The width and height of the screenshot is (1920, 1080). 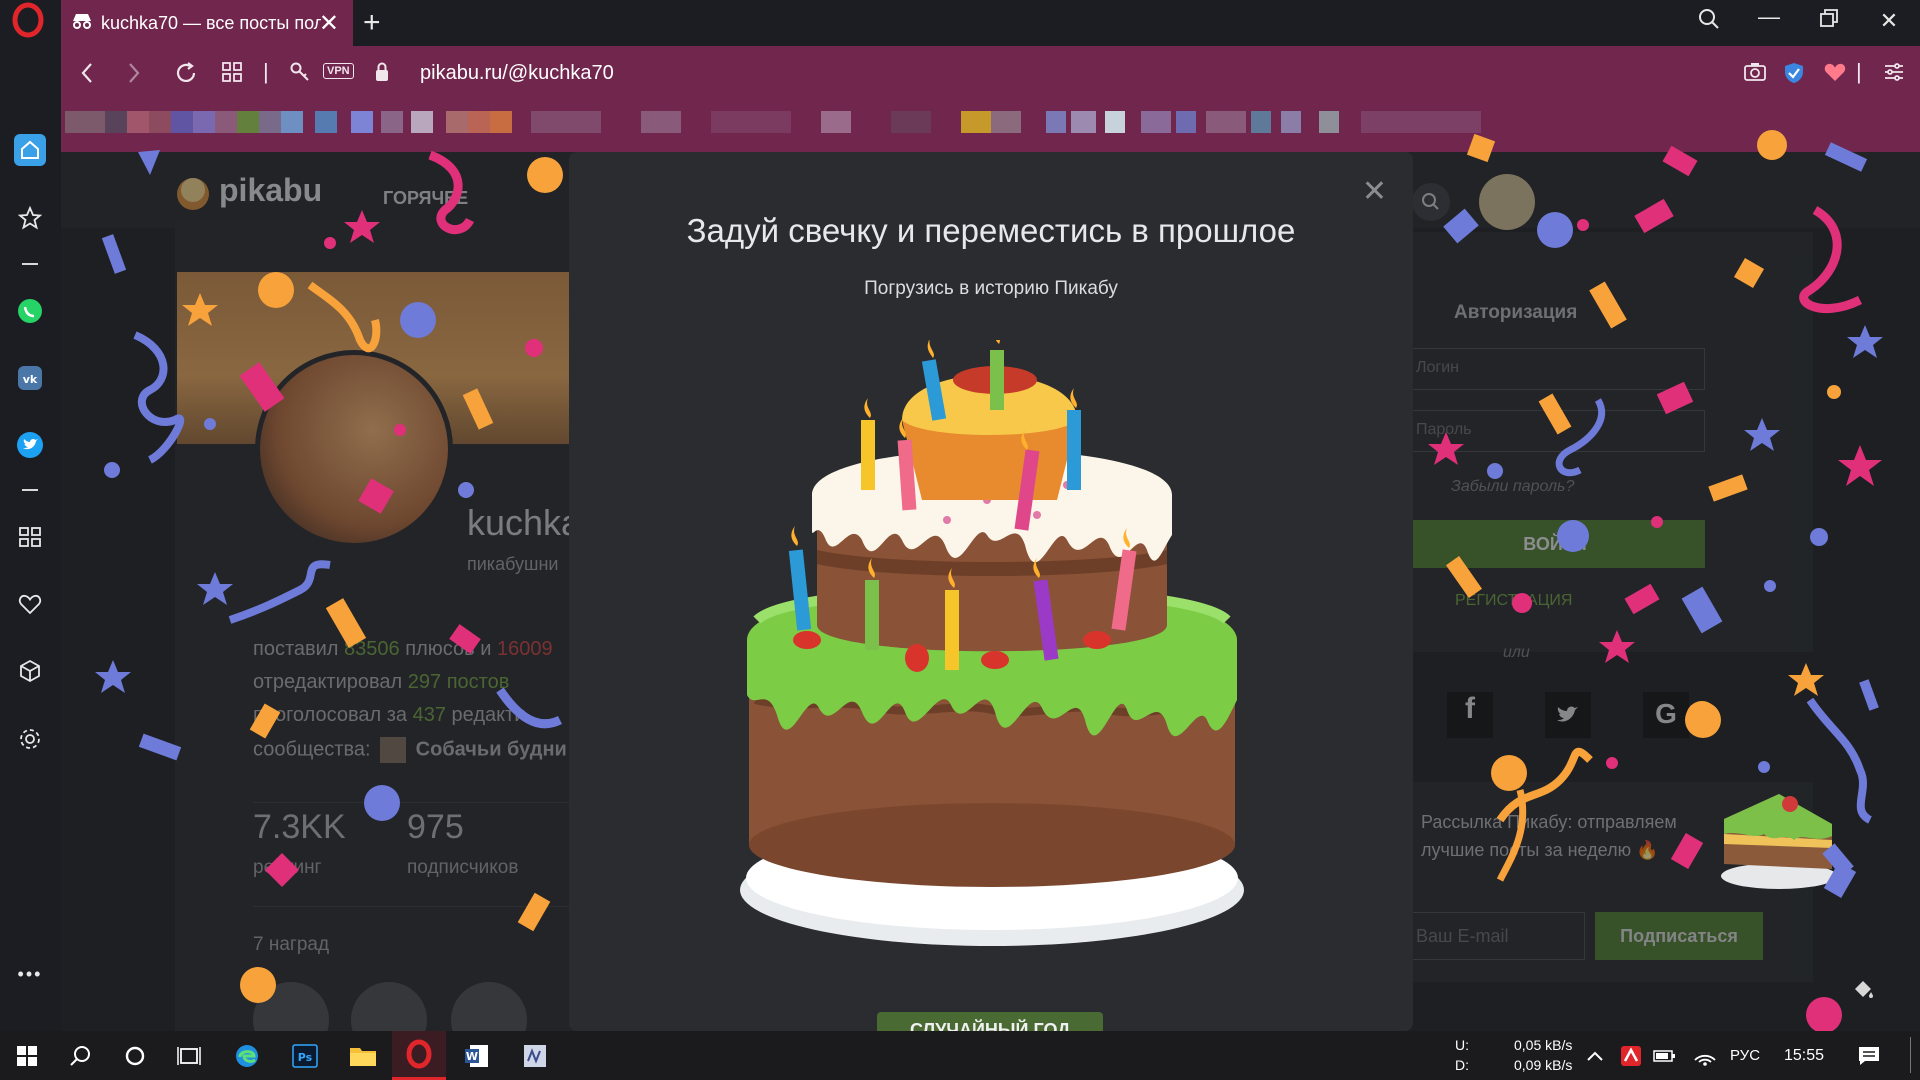 What do you see at coordinates (1516, 652) in the screenshot?
I see `or-label: или` at bounding box center [1516, 652].